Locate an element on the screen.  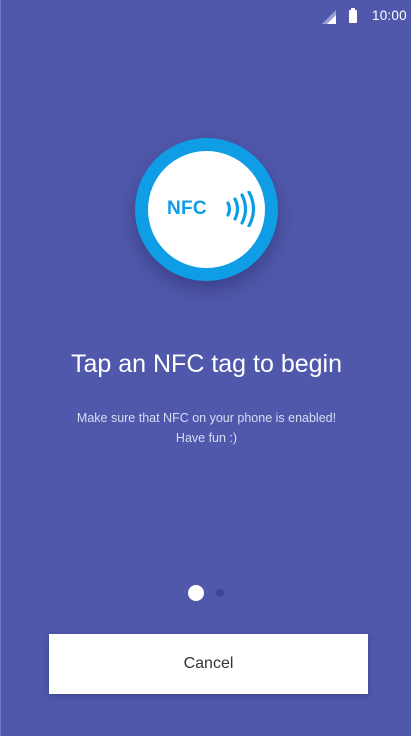
nfc-label: NFC is located at coordinates (187, 208).